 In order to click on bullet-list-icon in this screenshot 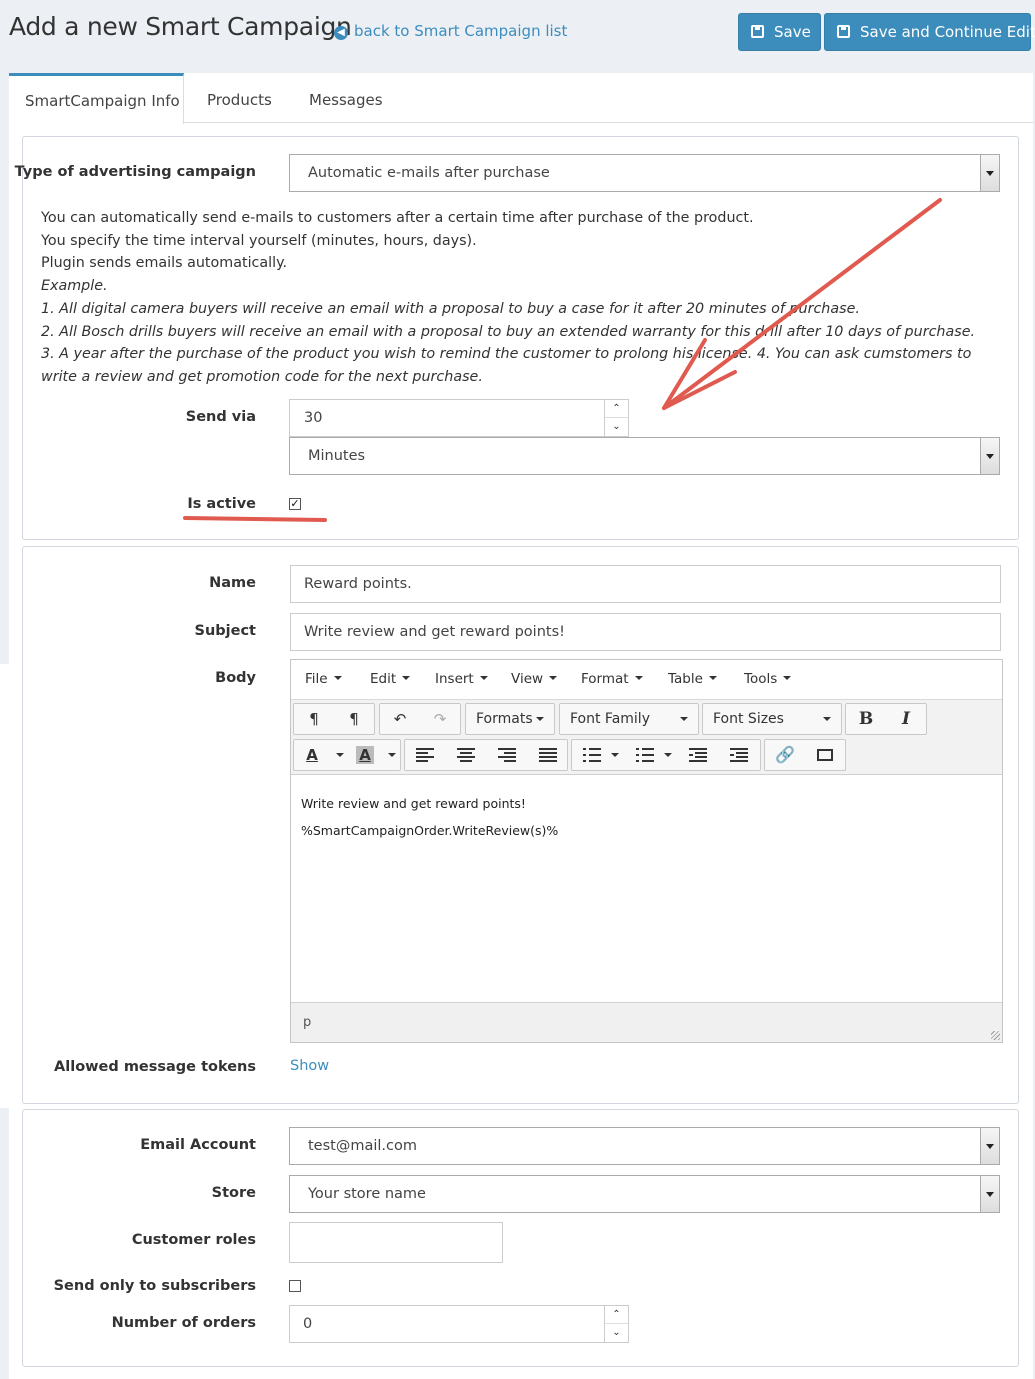, I will do `click(592, 755)`.